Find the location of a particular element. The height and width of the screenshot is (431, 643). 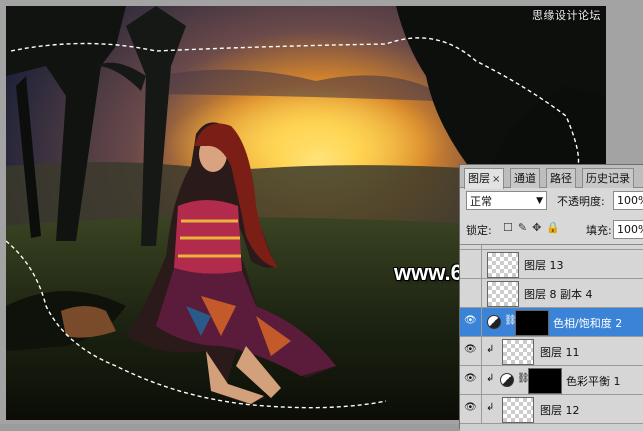

layer-name: 图层 12 is located at coordinates (560, 410).